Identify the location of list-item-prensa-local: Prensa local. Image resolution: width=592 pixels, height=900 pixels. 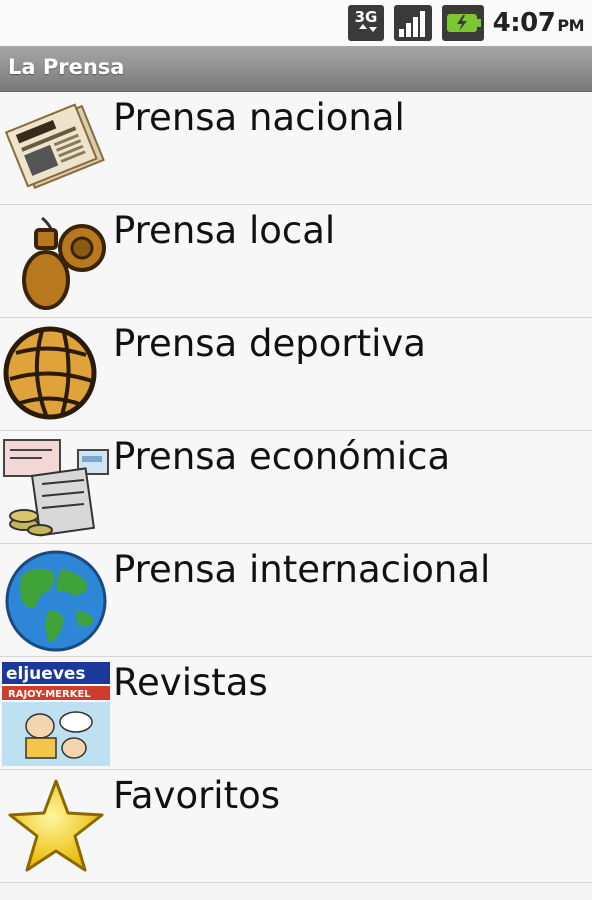
(296, 261).